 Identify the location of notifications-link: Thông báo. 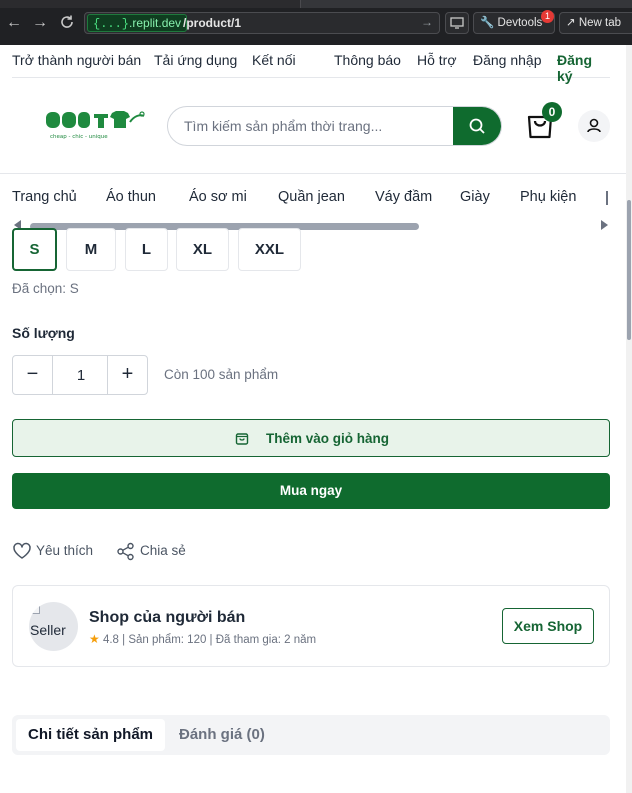
(367, 60).